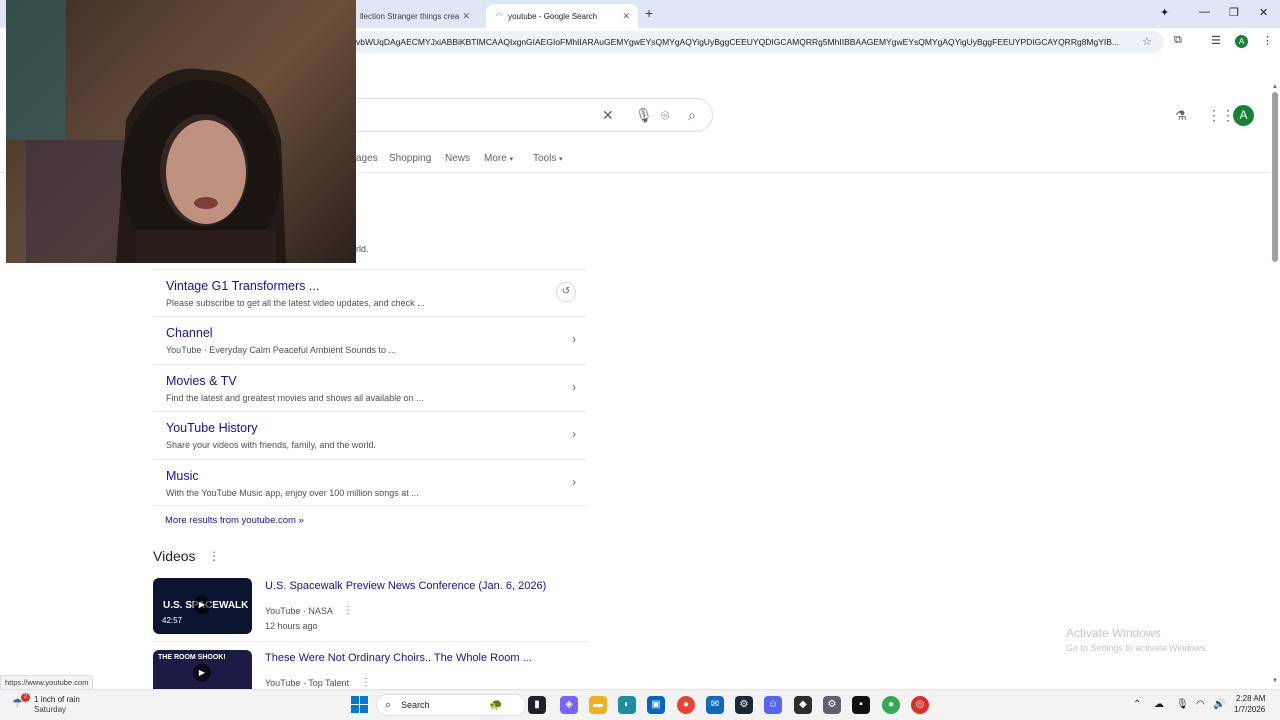 Image resolution: width=1280 pixels, height=720 pixels. What do you see at coordinates (803, 705) in the screenshot?
I see `game-app-icon: ◆` at bounding box center [803, 705].